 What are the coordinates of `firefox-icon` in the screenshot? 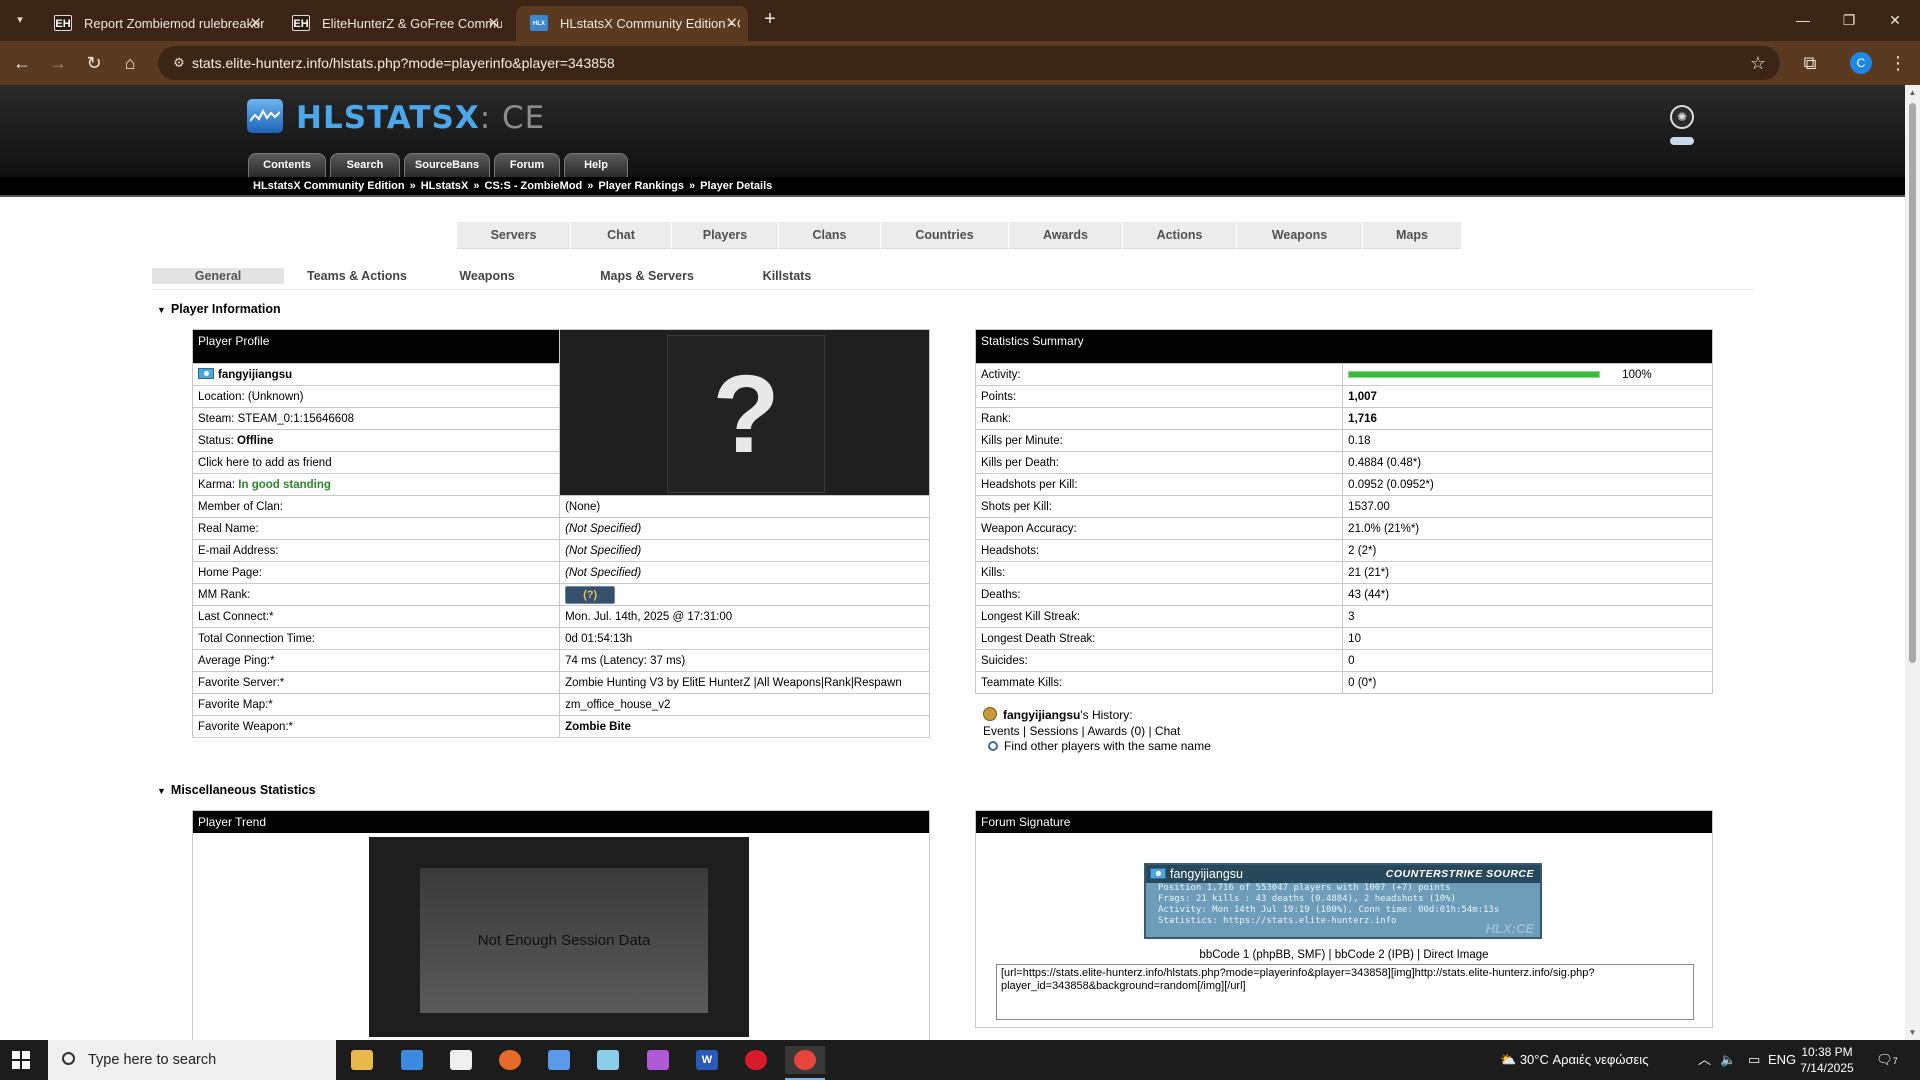 It's located at (510, 1060).